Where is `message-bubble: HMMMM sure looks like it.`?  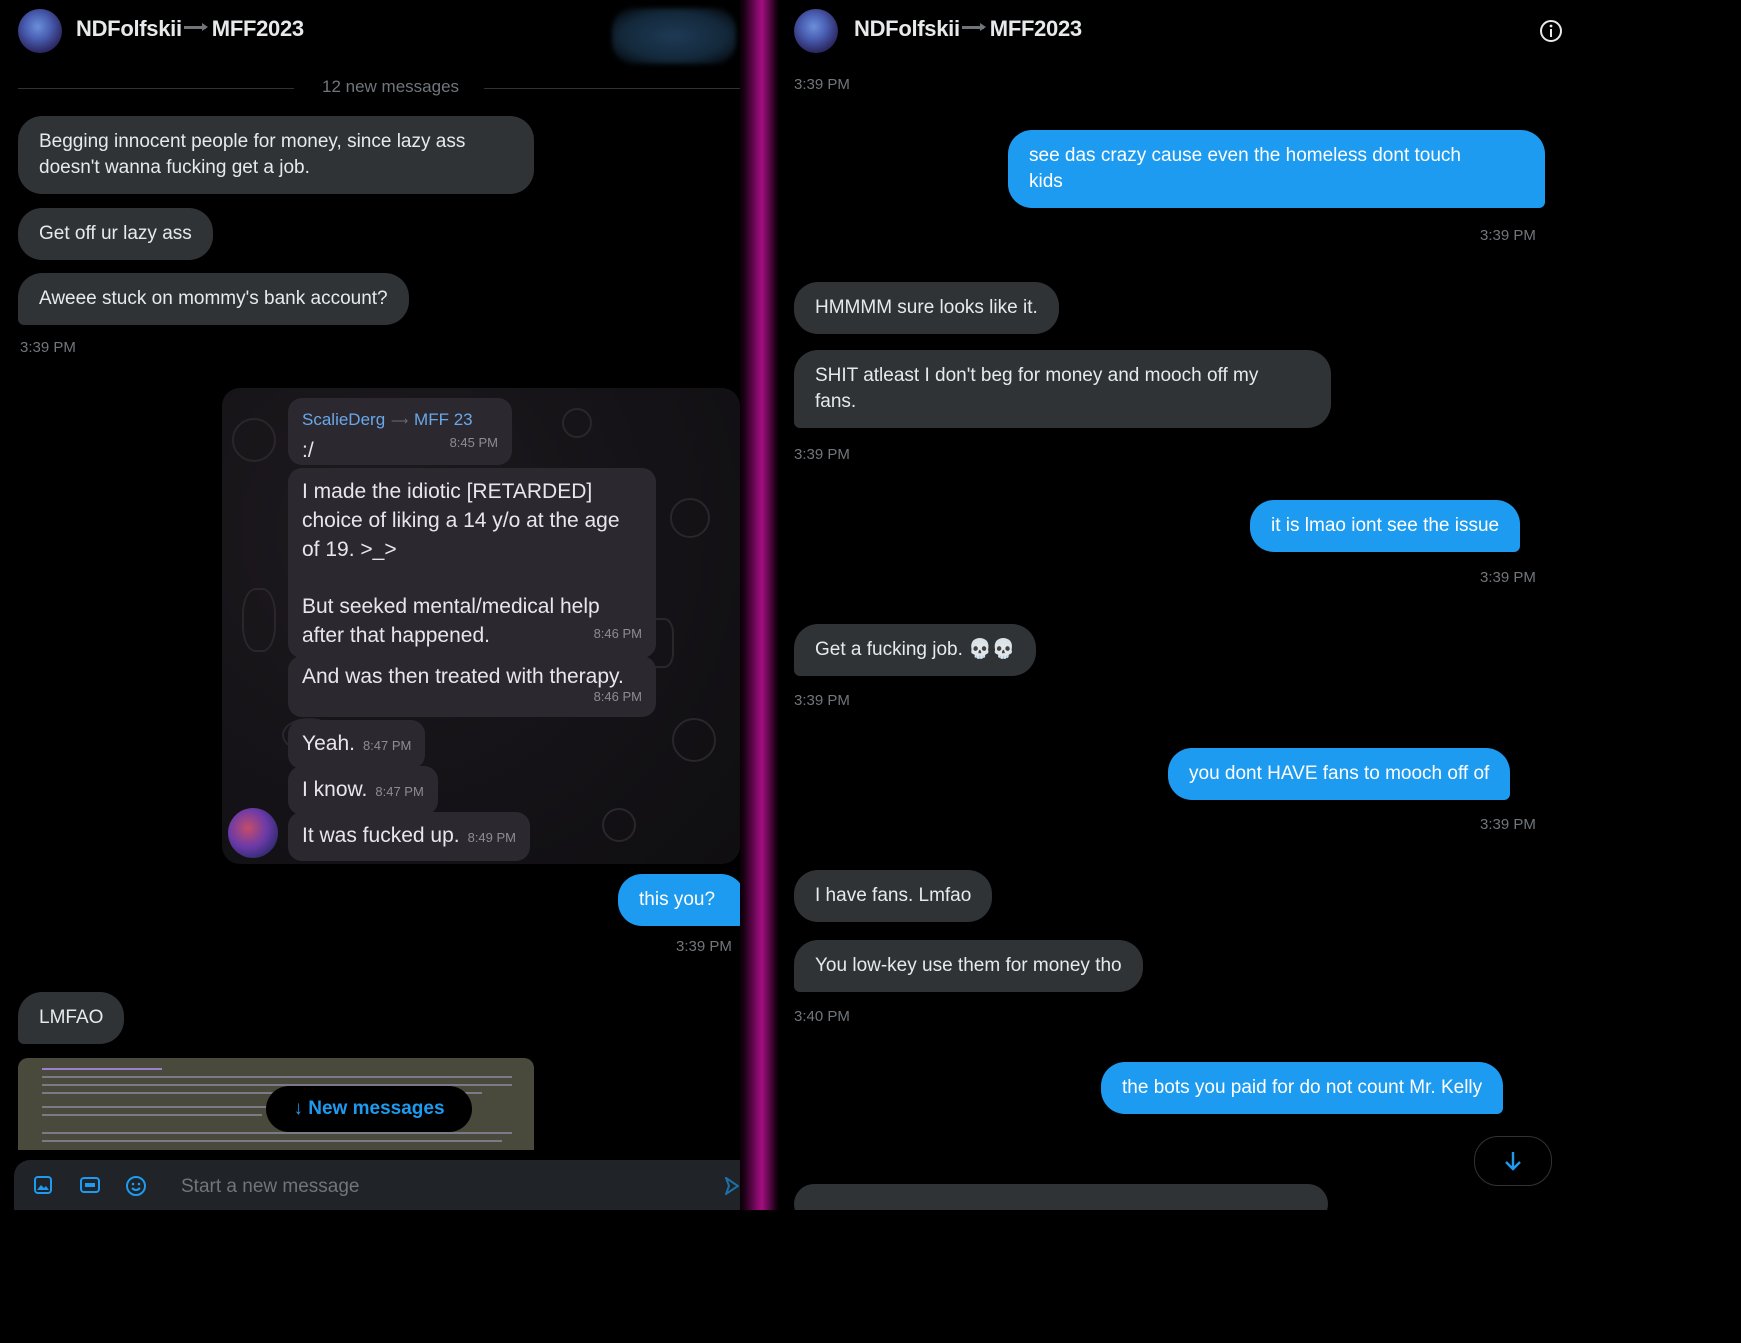 message-bubble: HMMMM sure looks like it. is located at coordinates (926, 308).